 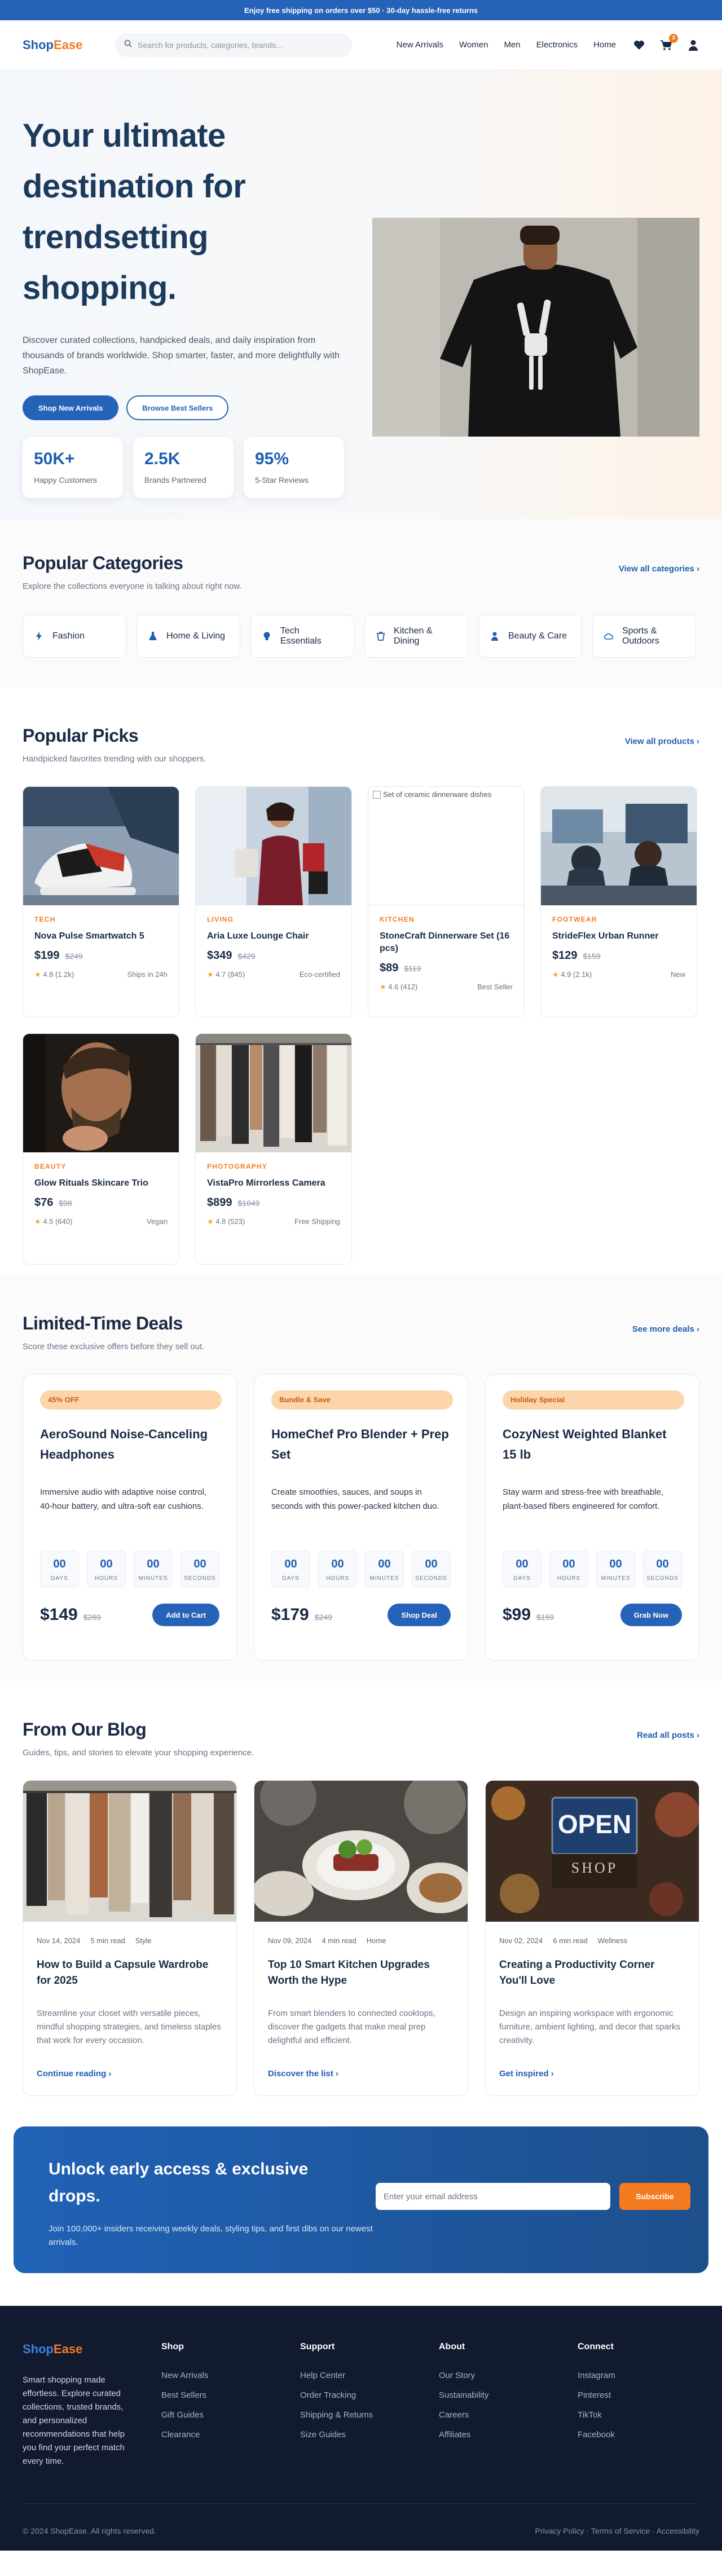 I want to click on rating-text: 4.6 (412), so click(x=403, y=987).